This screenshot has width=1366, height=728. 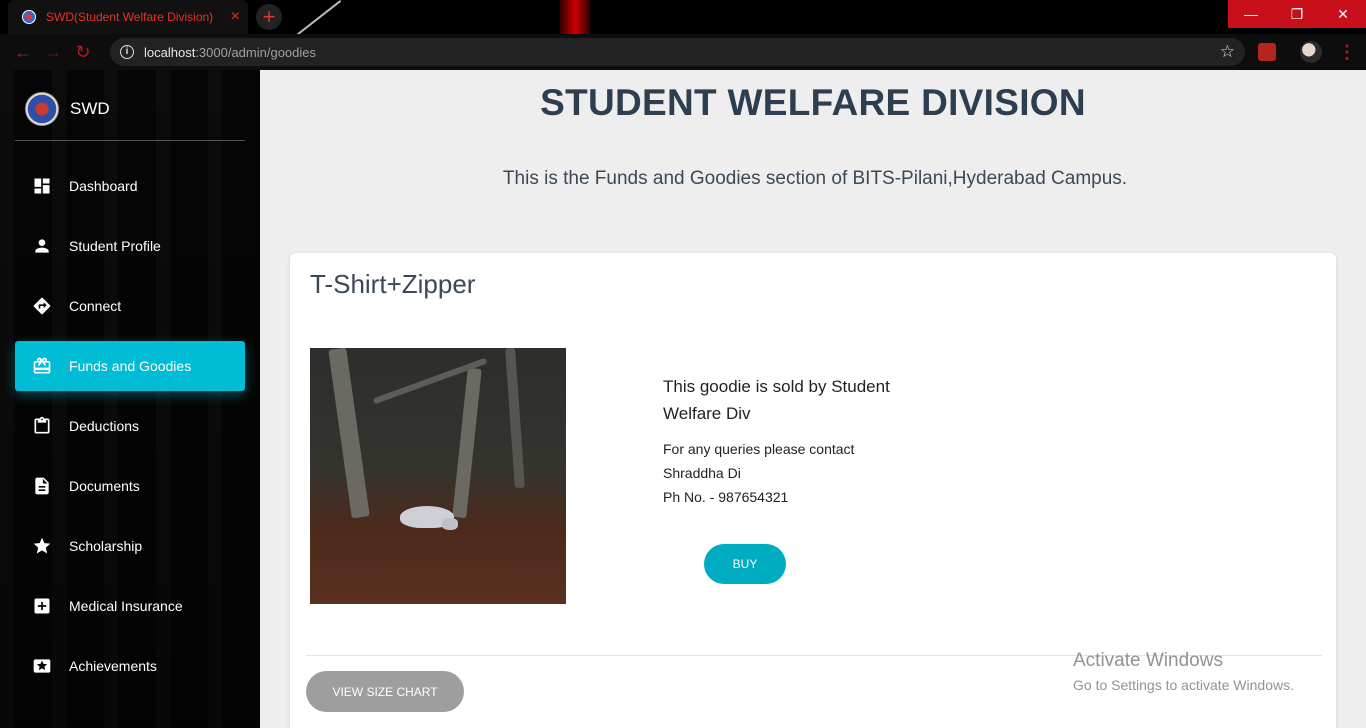 I want to click on brand: SWD, so click(x=67, y=109).